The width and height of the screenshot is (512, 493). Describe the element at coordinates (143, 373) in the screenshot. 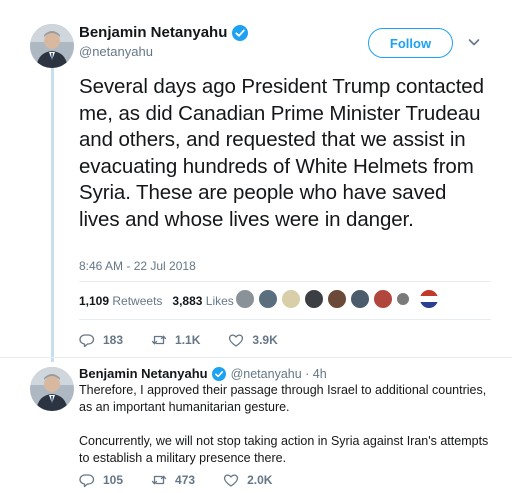

I see `reply-author-display-name: Benjamin Netanyahu` at that location.